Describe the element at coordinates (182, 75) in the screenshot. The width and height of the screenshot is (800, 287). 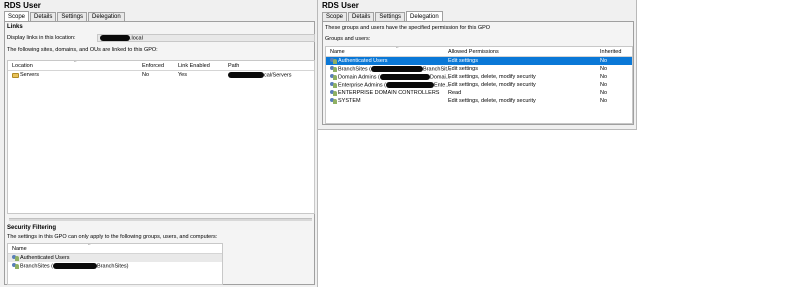
I see `link-enabled-cell: Yes` at that location.